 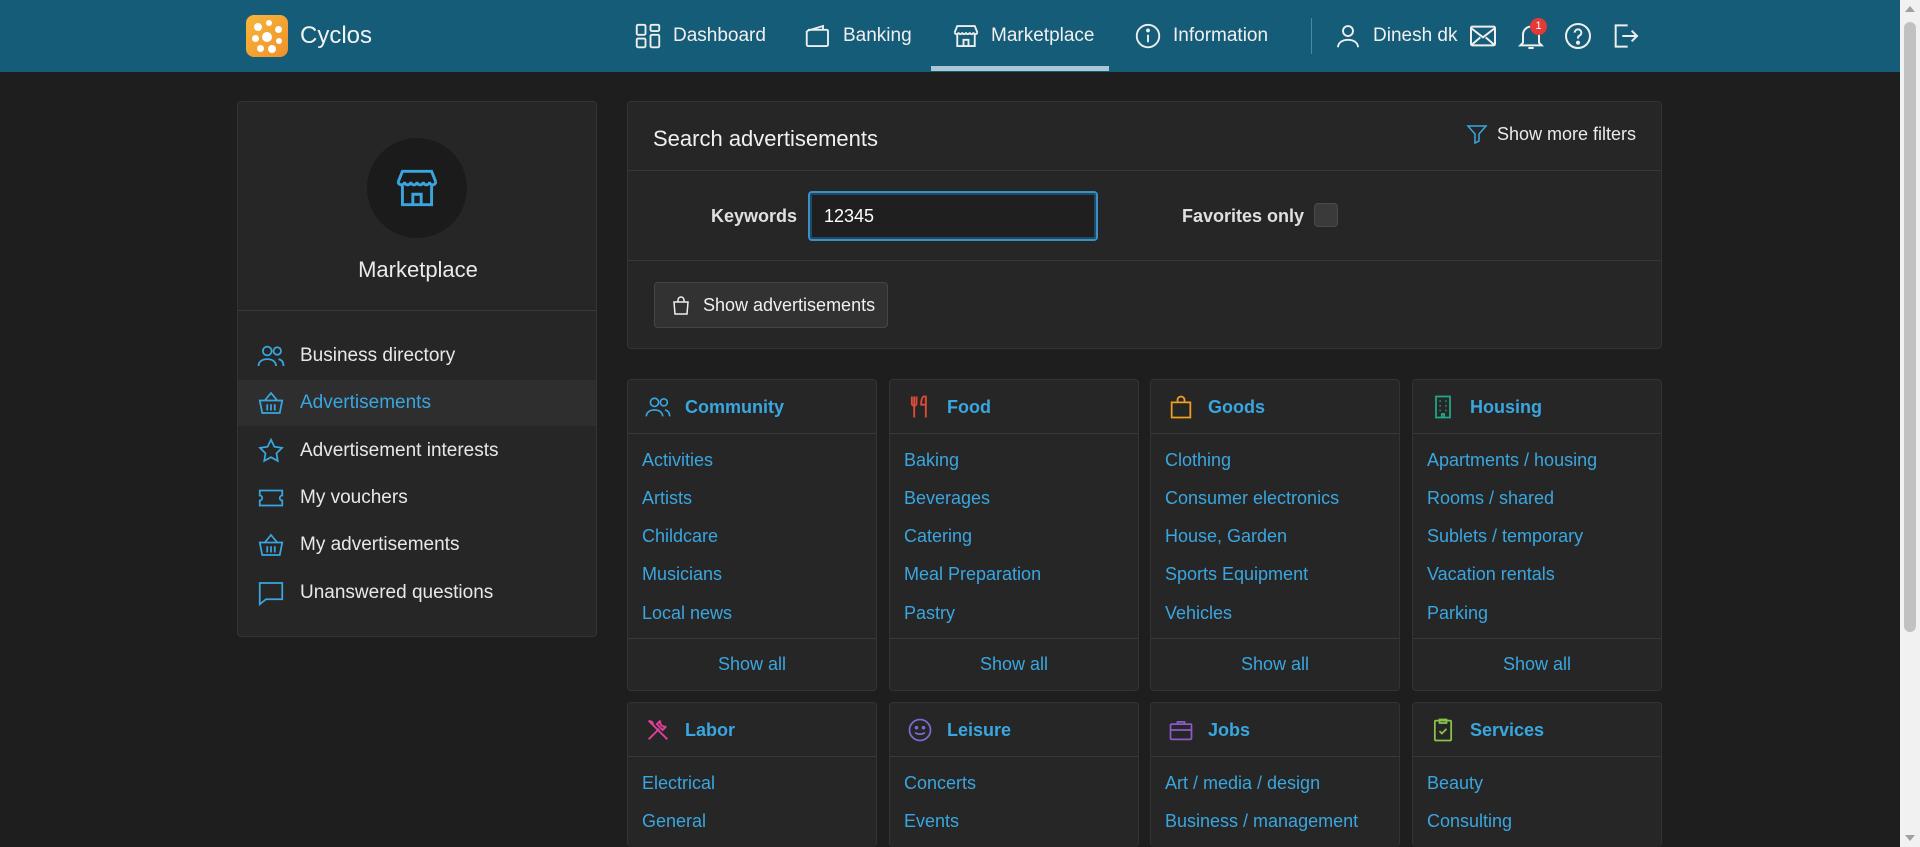 I want to click on scroll-down-arrow, so click(x=1910, y=838).